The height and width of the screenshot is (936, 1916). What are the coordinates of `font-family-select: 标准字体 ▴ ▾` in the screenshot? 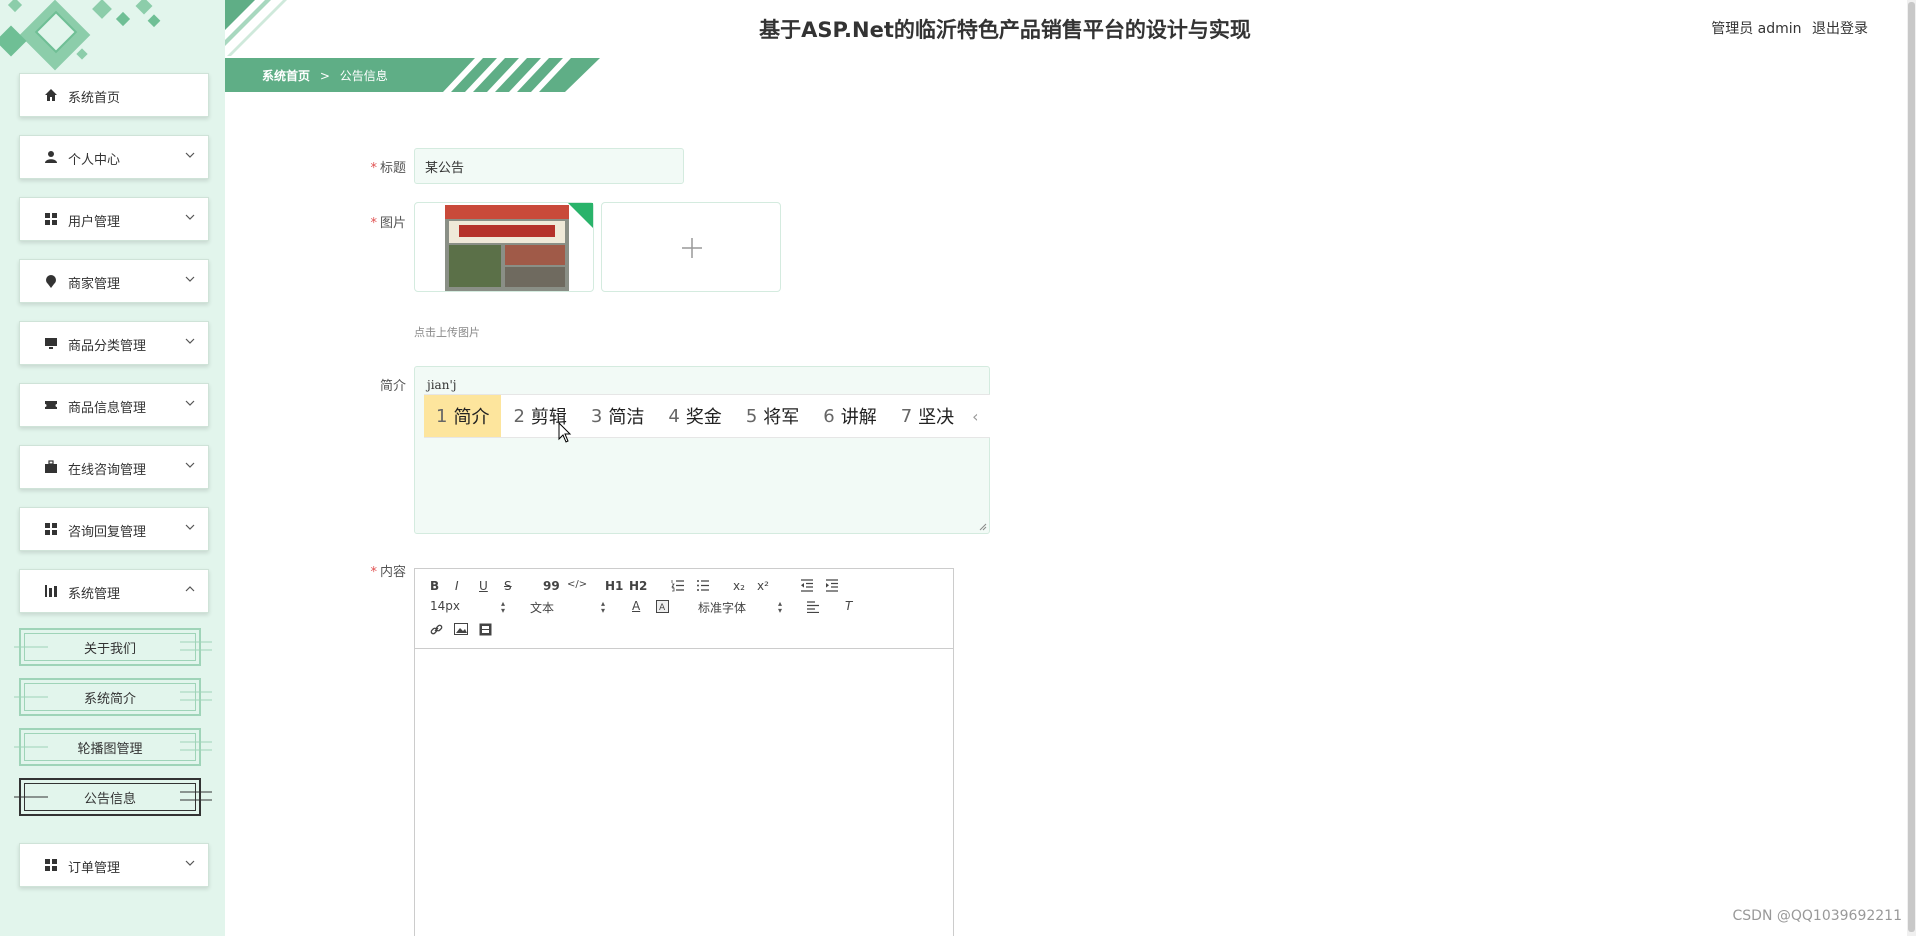 It's located at (740, 607).